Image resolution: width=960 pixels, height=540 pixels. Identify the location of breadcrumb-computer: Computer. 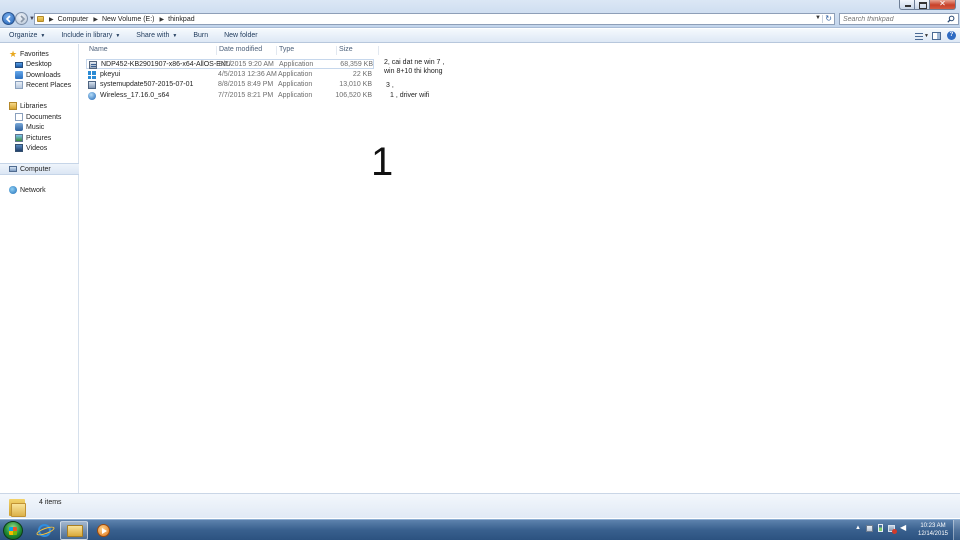
(73, 19).